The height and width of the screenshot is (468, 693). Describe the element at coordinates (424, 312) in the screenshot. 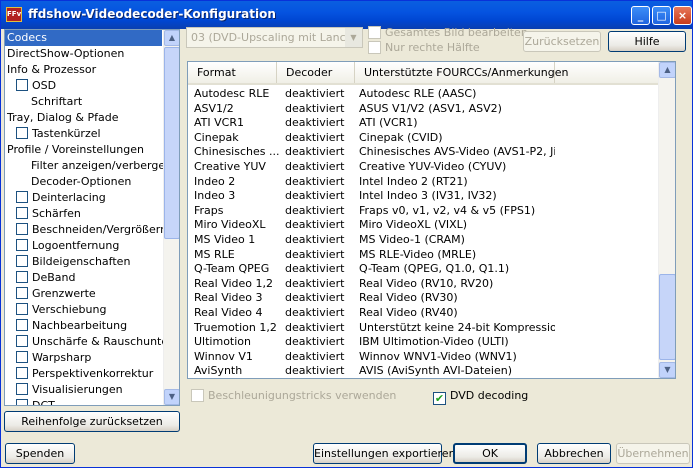

I see `codec-row: Real Video 4 deaktiviert Real Video (RV40)` at that location.